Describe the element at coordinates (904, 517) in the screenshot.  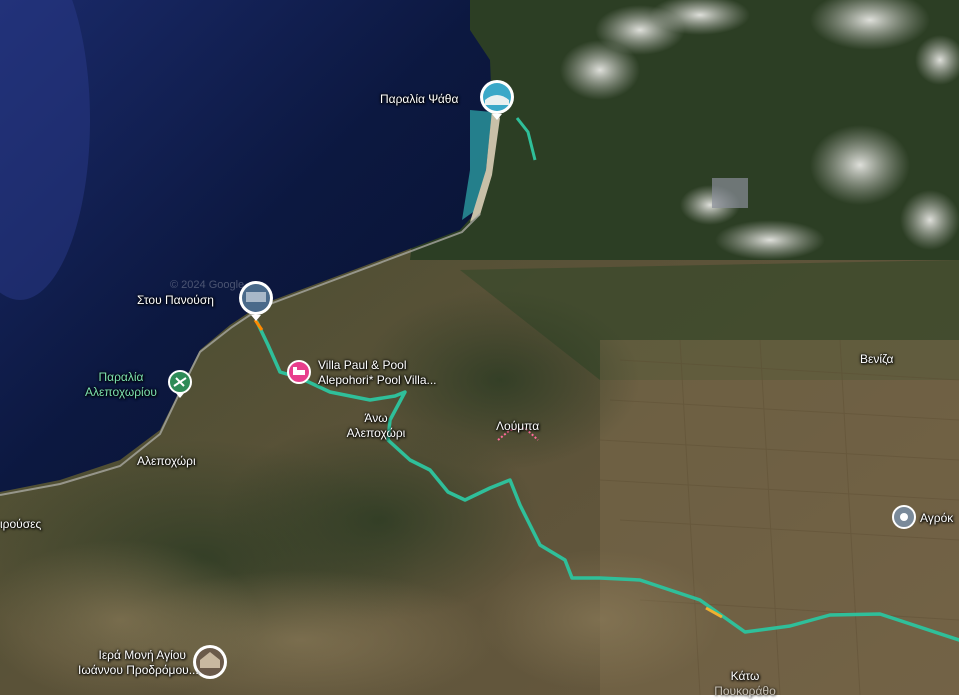
I see `location-pin-icon` at that location.